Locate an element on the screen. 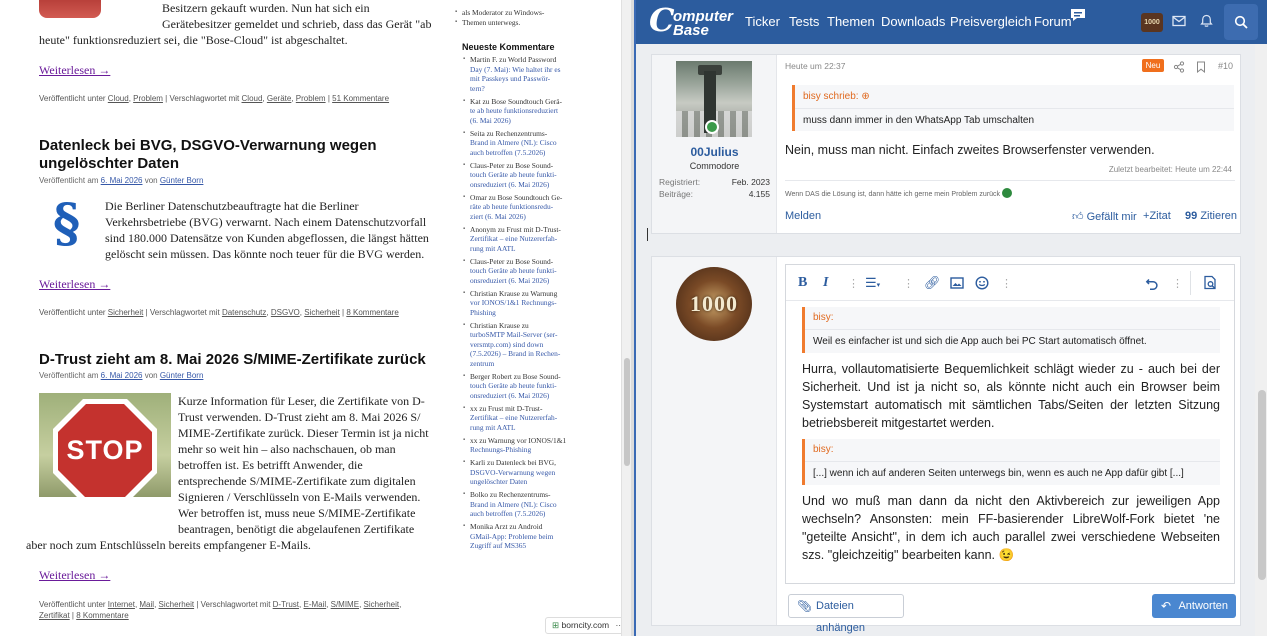 Image resolution: width=1267 pixels, height=636 pixels. mail-icon is located at coordinates (1179, 21).